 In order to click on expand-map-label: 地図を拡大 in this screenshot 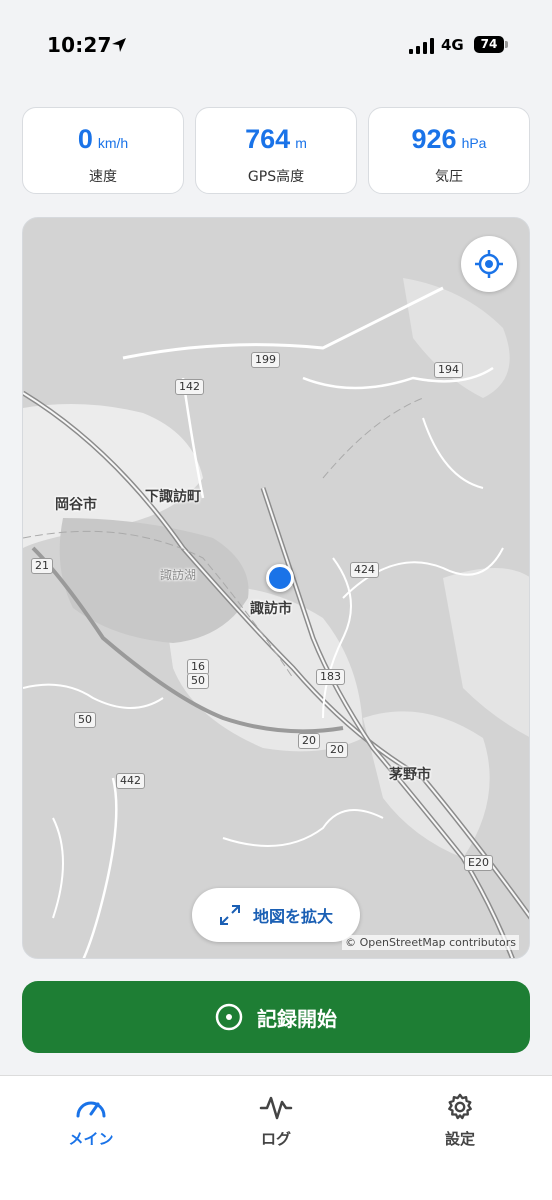, I will do `click(292, 916)`.